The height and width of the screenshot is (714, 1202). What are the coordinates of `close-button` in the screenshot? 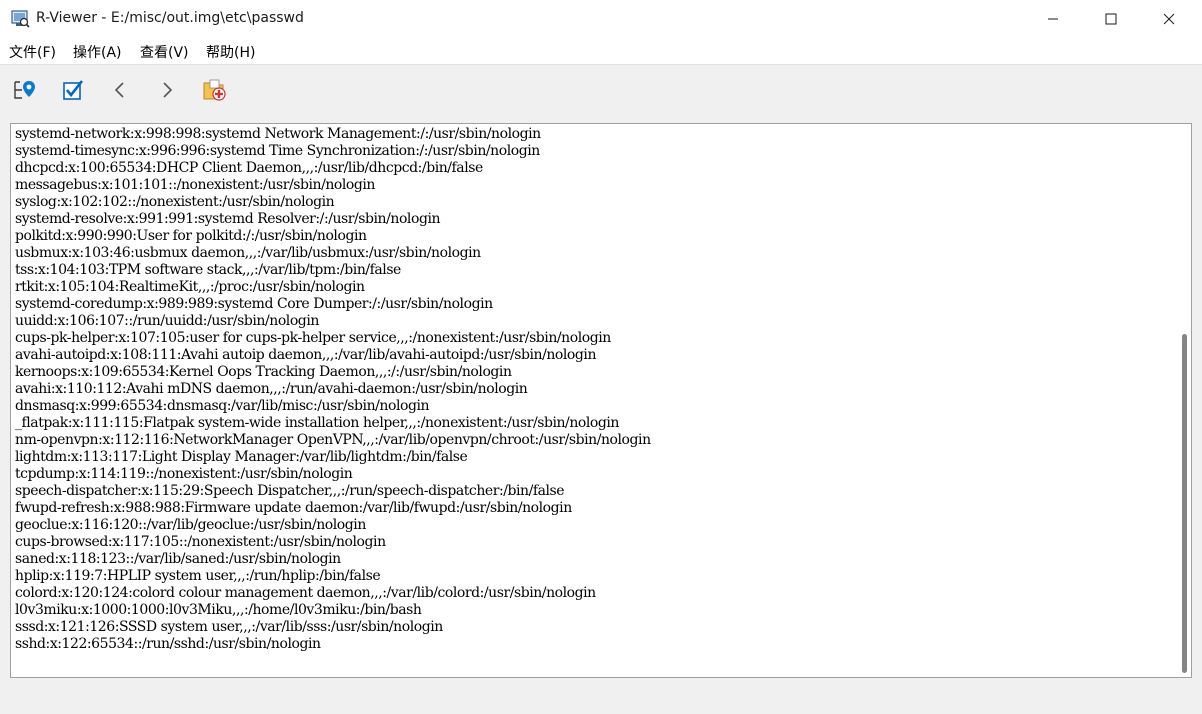 It's located at (1169, 19).